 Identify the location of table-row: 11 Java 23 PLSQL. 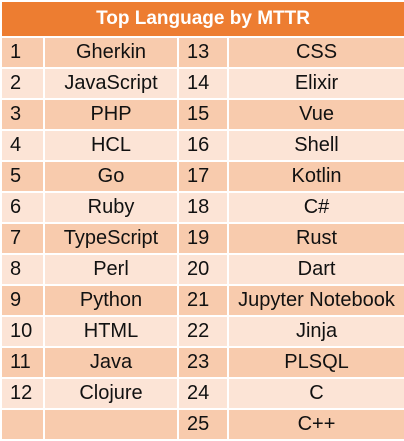
(202, 362).